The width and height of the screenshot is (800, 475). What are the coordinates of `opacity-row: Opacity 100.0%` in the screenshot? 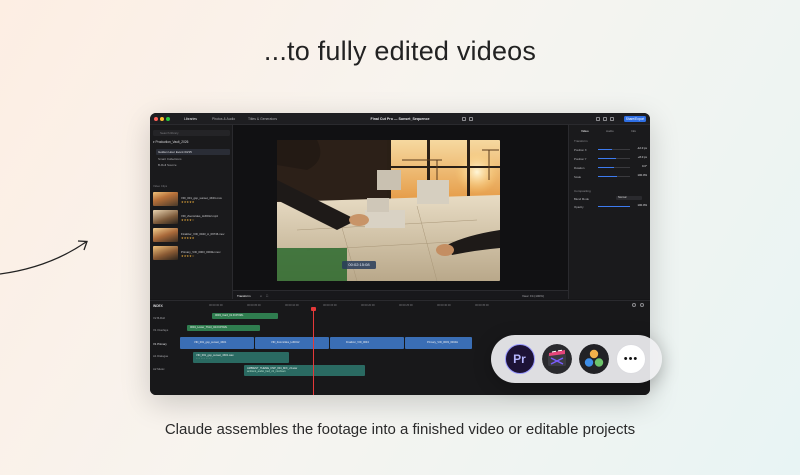 It's located at (611, 207).